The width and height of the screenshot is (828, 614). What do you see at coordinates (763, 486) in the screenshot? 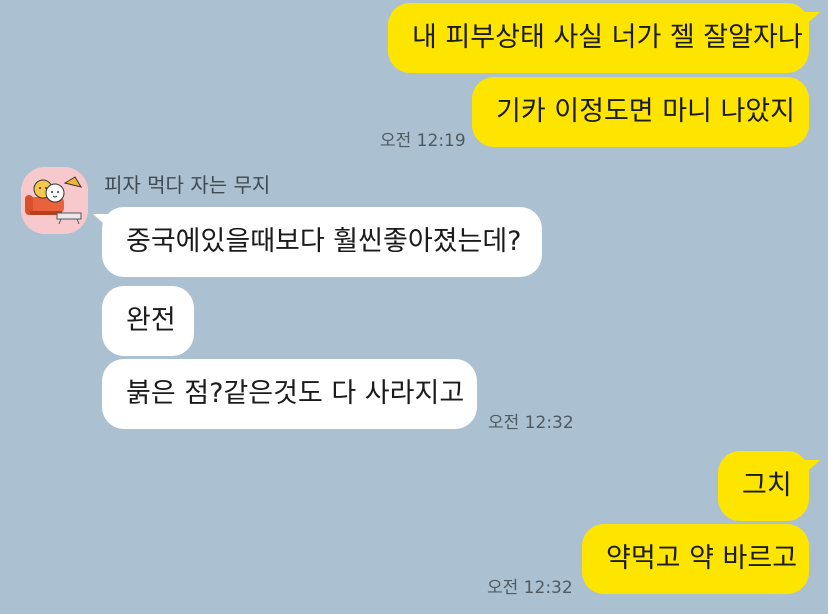
I see `outgoing-message: 그치` at bounding box center [763, 486].